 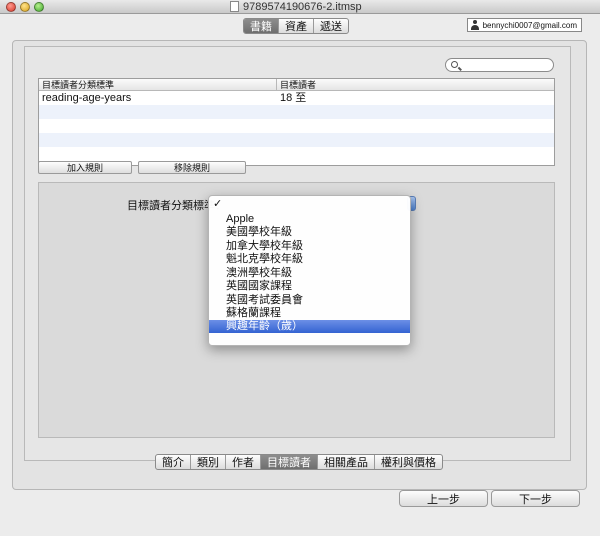 I want to click on table-header: 目標讀者分類標準 目標讀者, so click(x=296, y=85).